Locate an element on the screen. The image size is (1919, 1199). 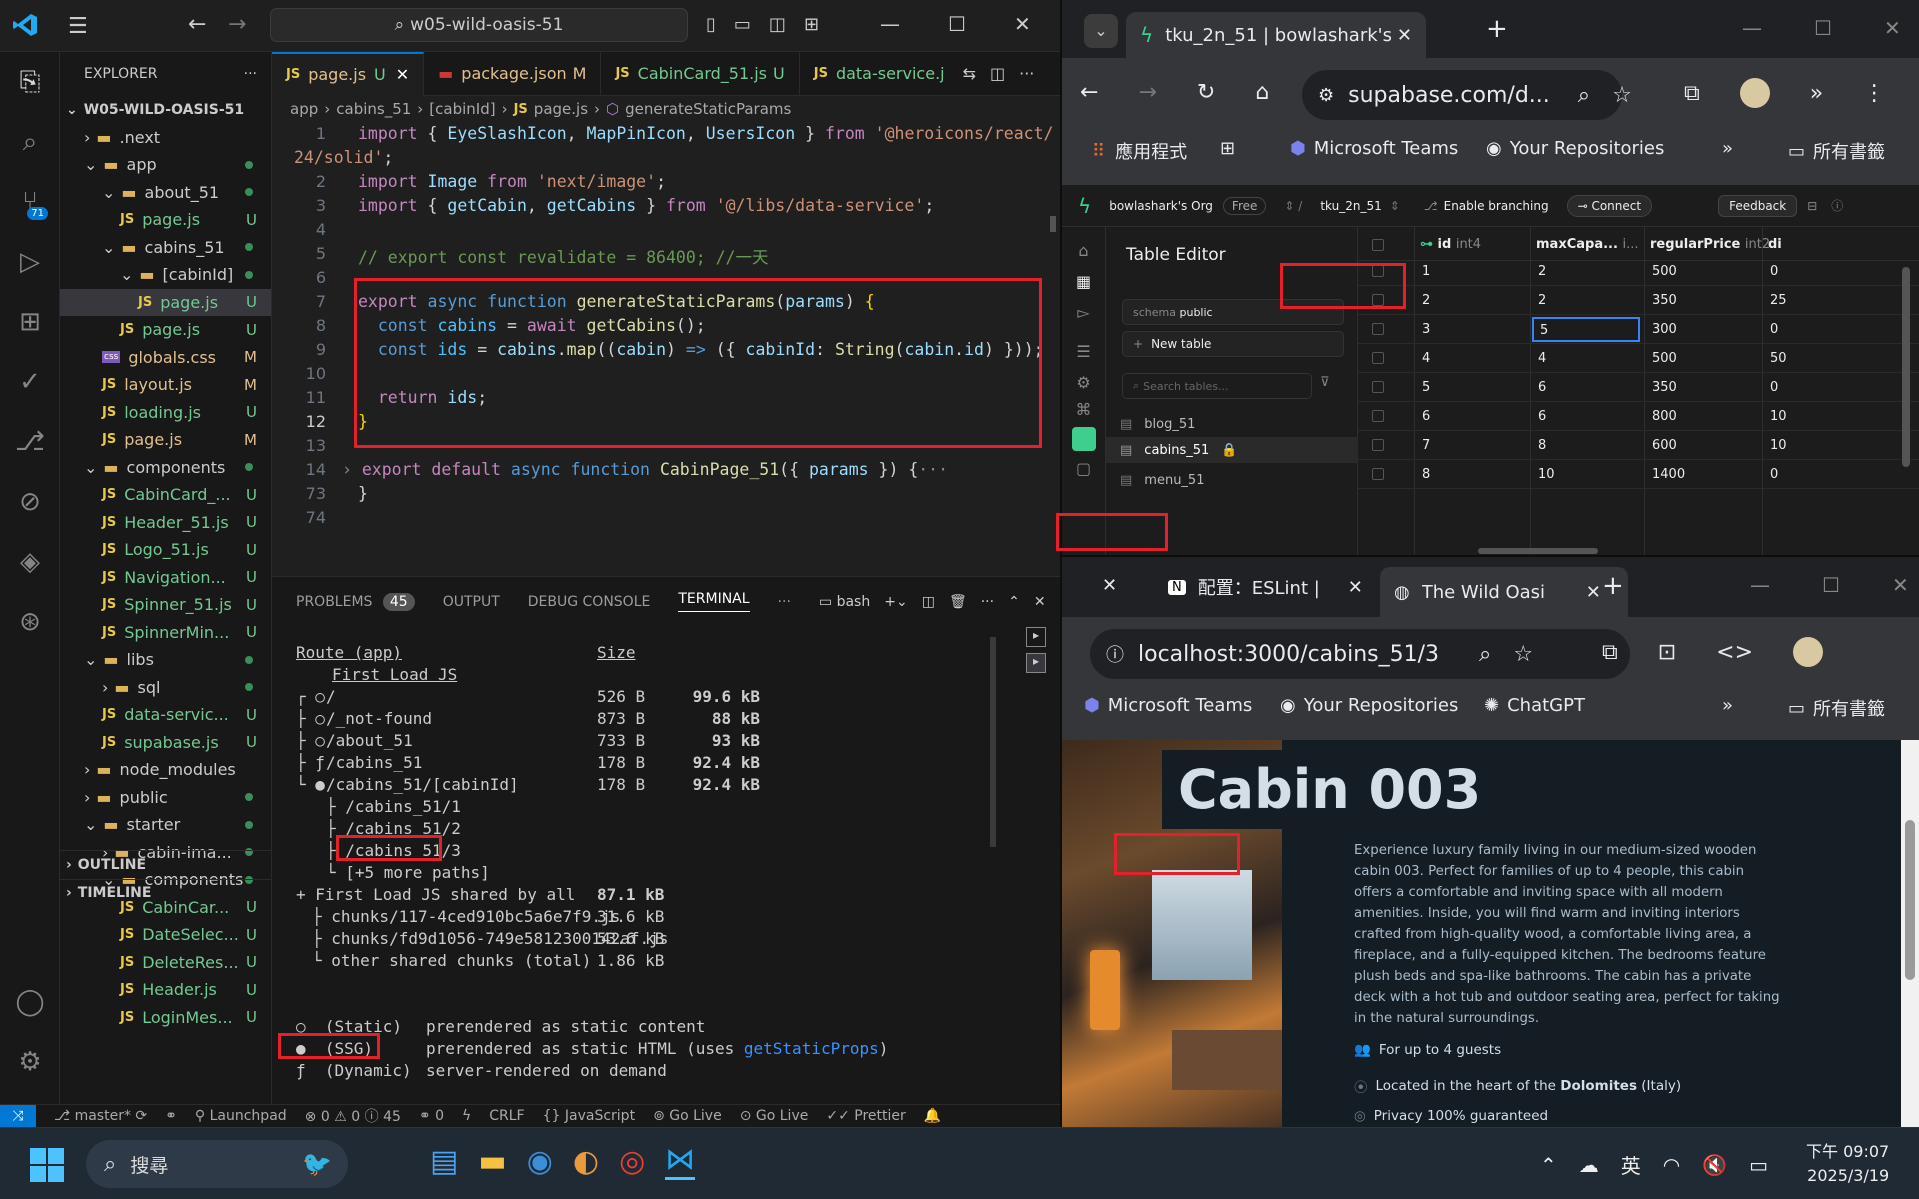
grid-scrollbar is located at coordinates (1906, 367).